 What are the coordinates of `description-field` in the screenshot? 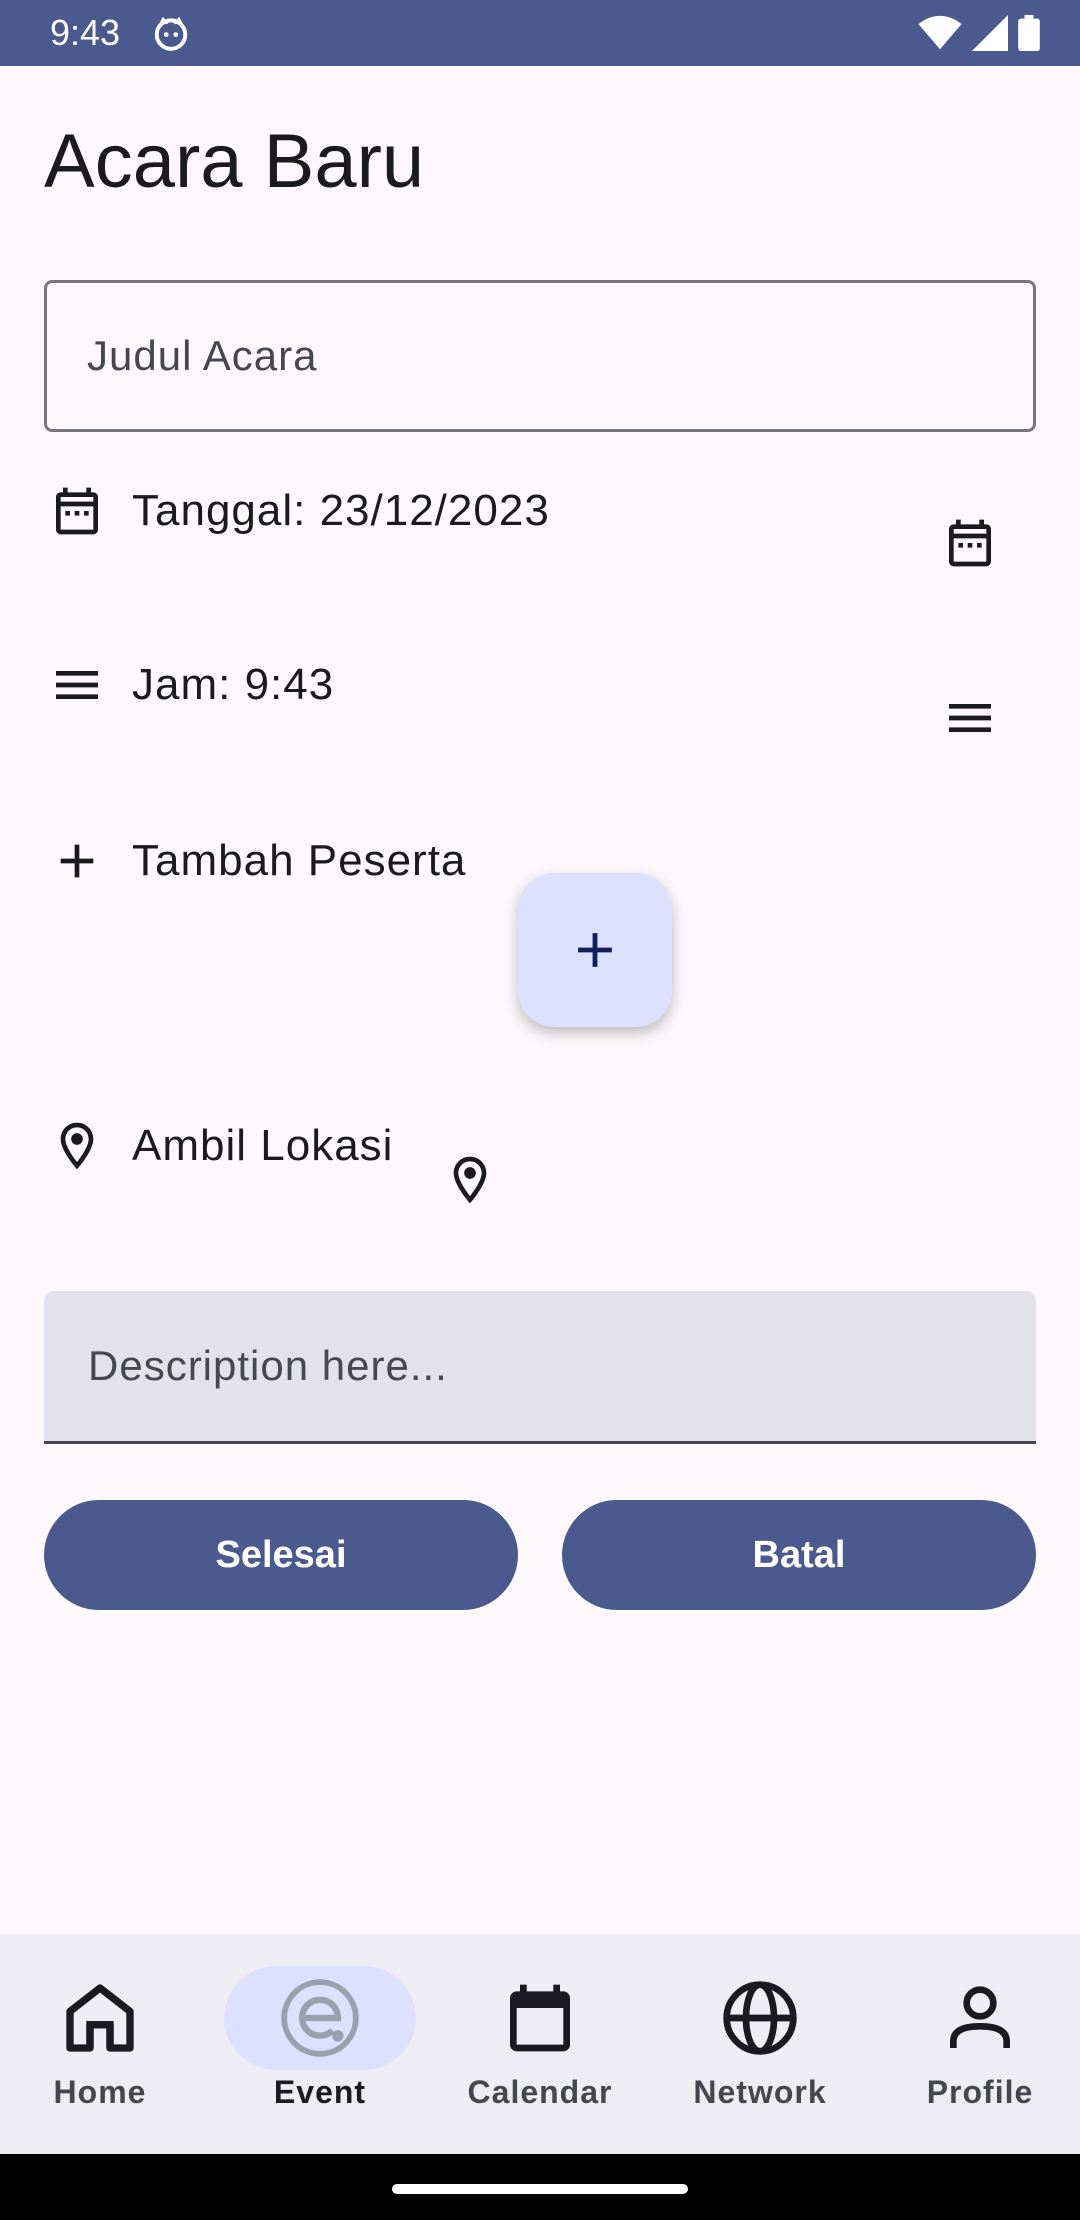 It's located at (540, 1367).